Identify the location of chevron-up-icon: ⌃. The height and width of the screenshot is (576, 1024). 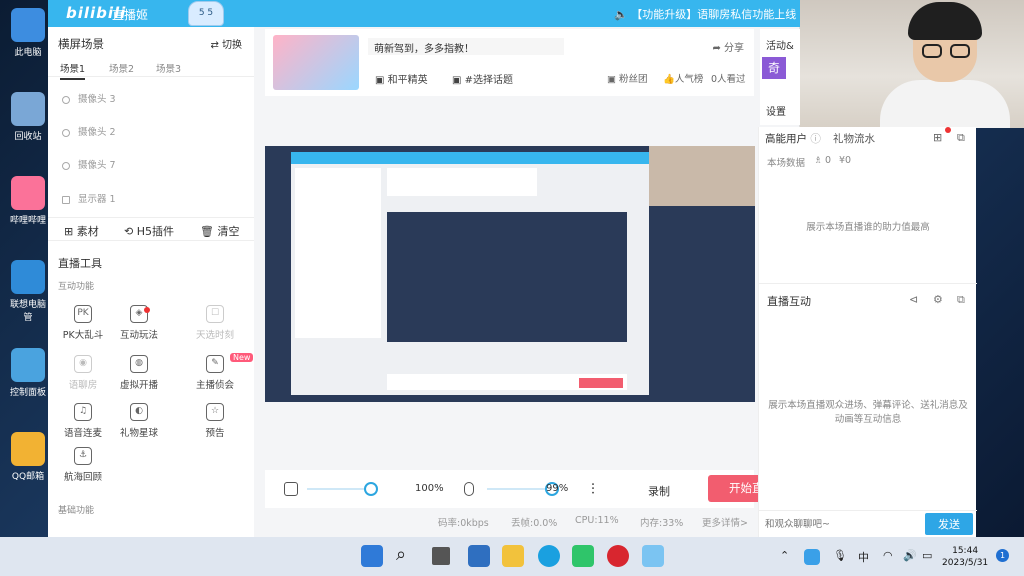
(784, 555).